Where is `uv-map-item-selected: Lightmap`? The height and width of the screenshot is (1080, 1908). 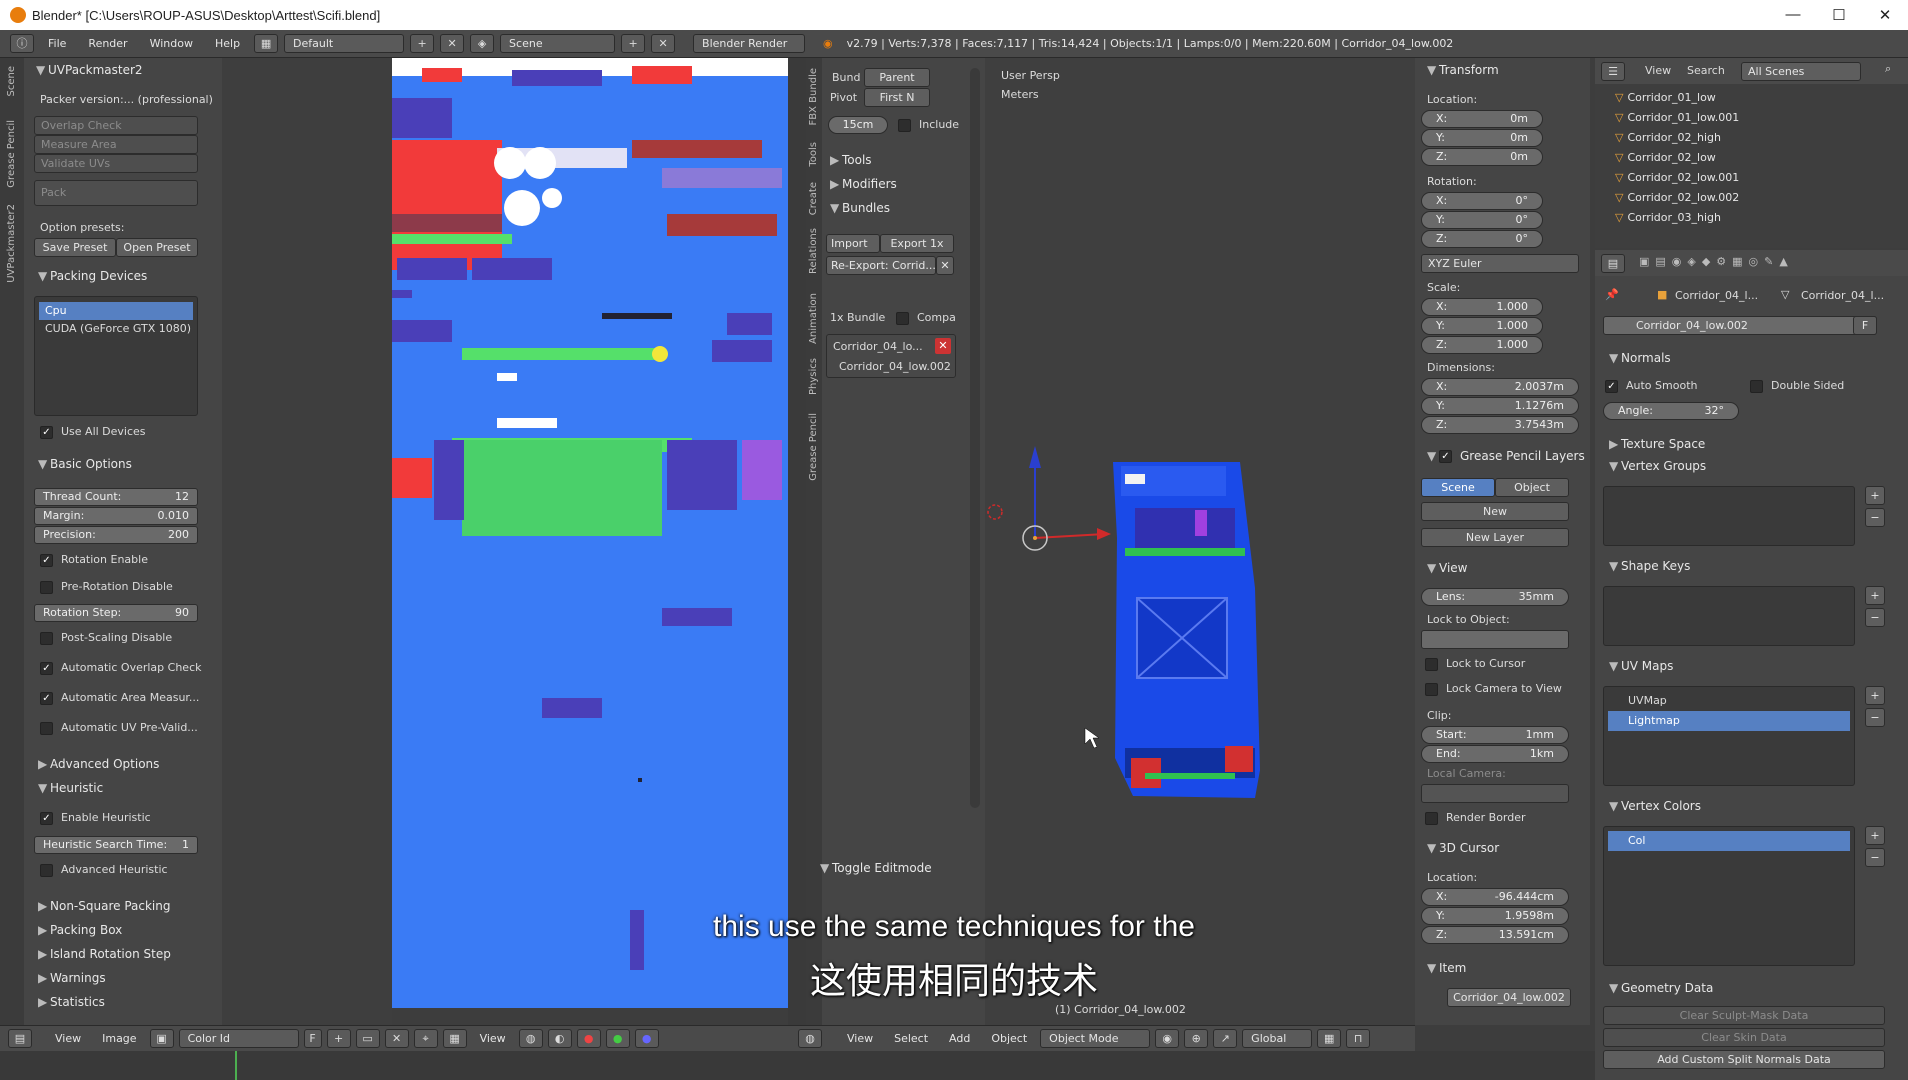
uv-map-item-selected: Lightmap is located at coordinates (1729, 721).